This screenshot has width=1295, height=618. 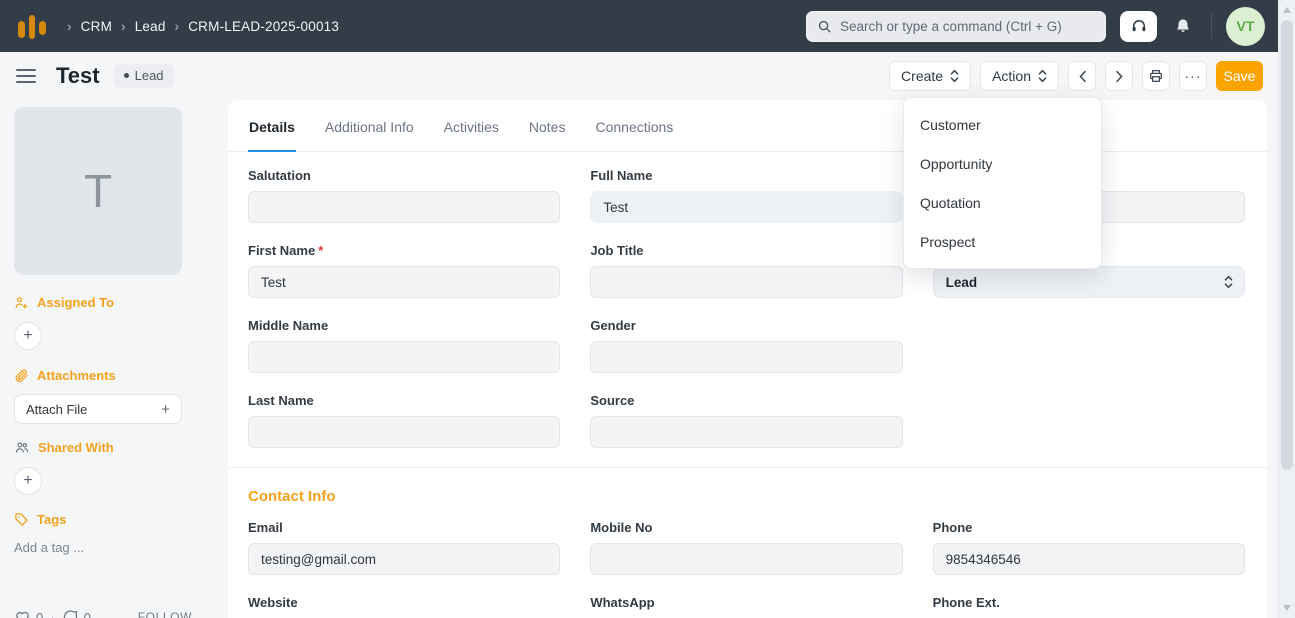 I want to click on field-full-name: Full Name, so click(x=746, y=195).